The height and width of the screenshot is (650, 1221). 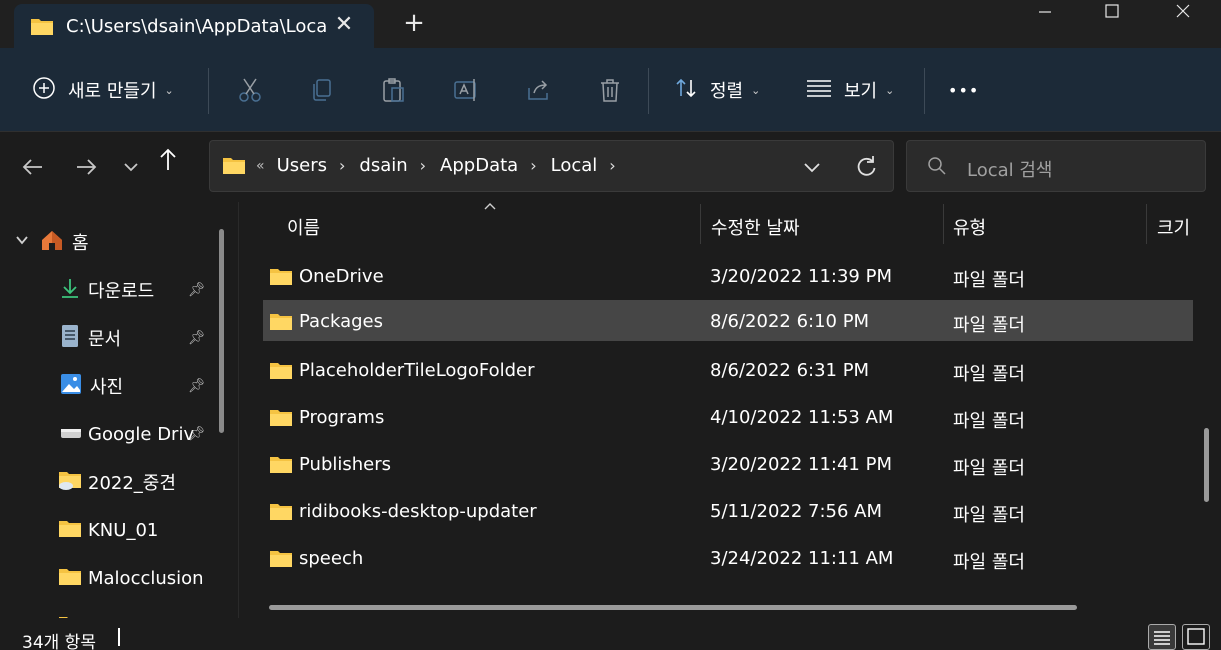 I want to click on table-row-selected: Packages 8/6/2022 6:10 PM 파일 폴더, so click(x=728, y=320).